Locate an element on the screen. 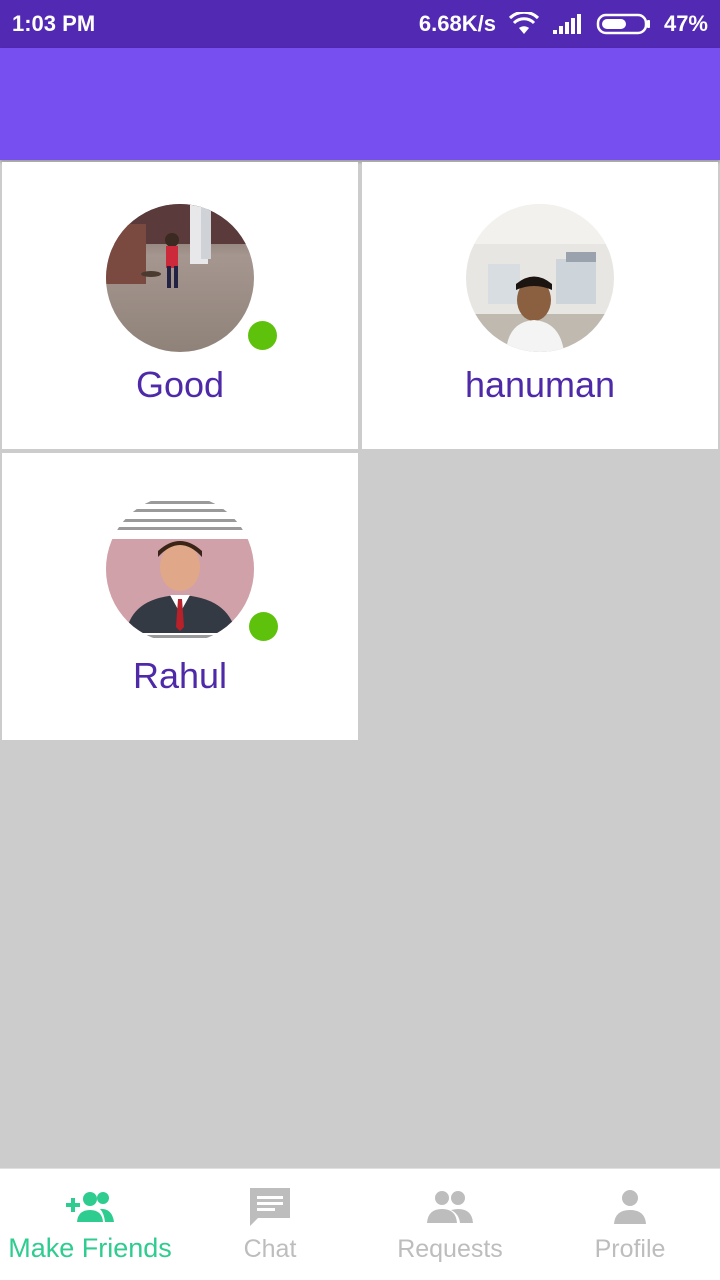  status-bar: 1:03 PM 6.68K/s 47% is located at coordinates (360, 24).